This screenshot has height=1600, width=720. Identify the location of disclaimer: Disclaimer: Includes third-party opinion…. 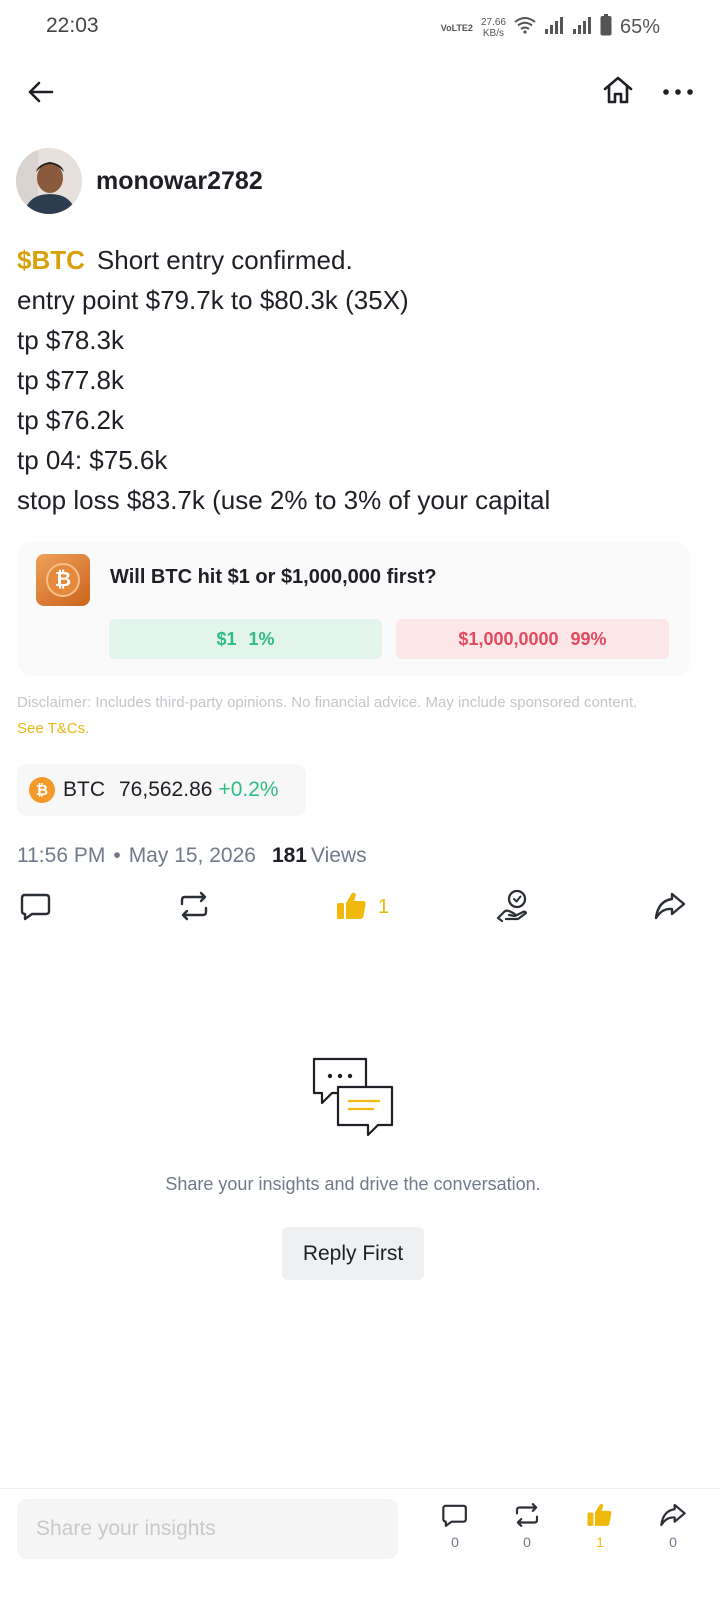
(337, 716).